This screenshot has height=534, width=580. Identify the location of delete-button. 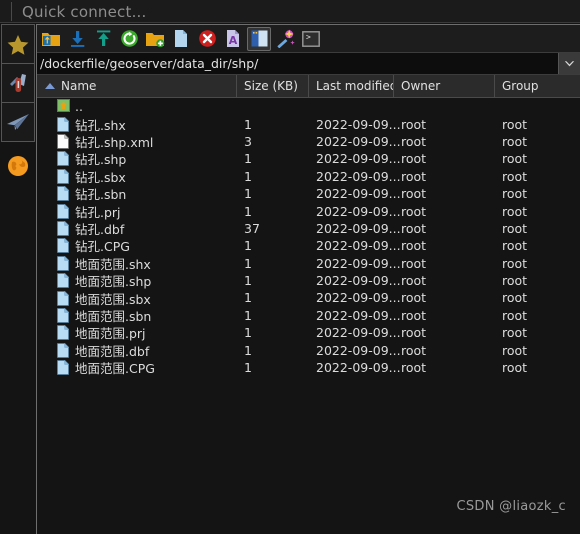
(207, 39).